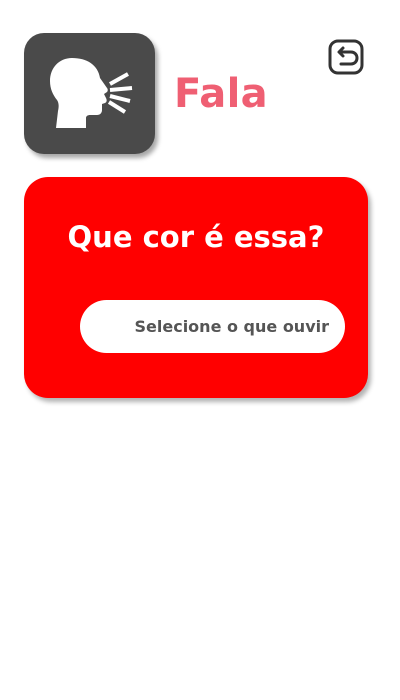 This screenshot has height=700, width=400. I want to click on return-icon, so click(346, 57).